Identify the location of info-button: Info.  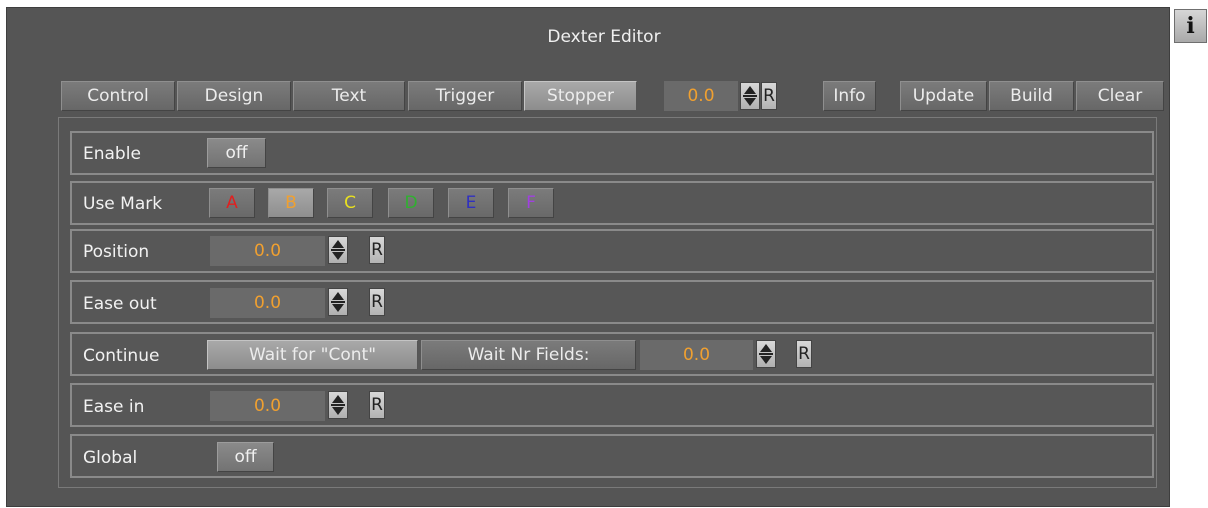
(849, 96).